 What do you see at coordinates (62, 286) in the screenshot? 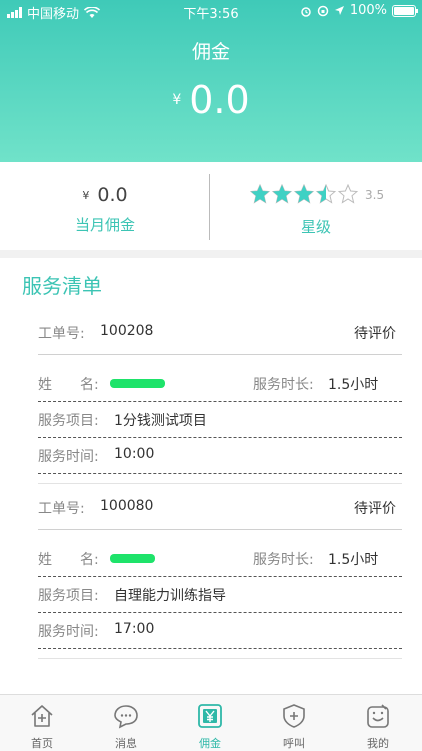
I see `section-title: 服务清单` at bounding box center [62, 286].